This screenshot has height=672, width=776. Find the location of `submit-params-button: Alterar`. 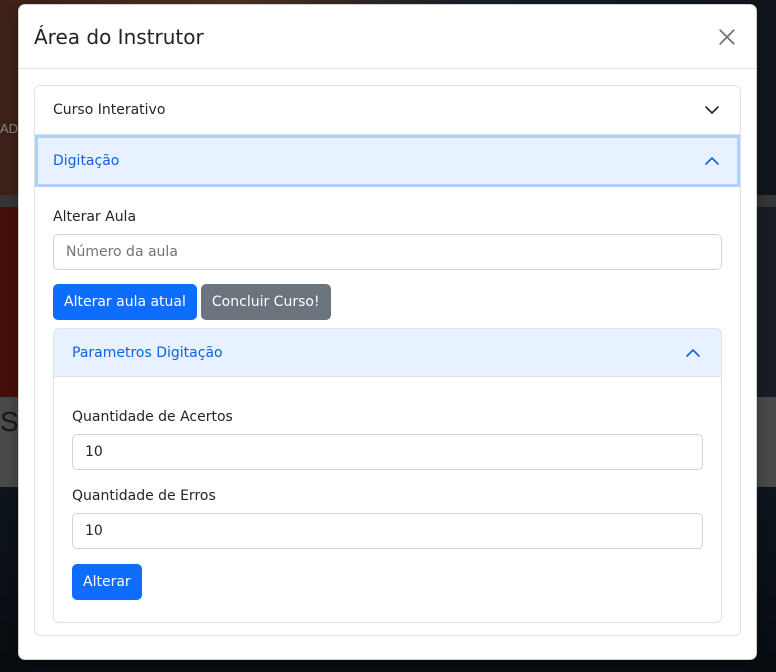

submit-params-button: Alterar is located at coordinates (107, 582).